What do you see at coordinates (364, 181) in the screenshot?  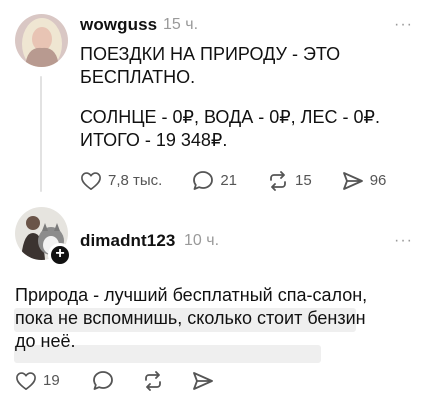 I see `share-button: 96` at bounding box center [364, 181].